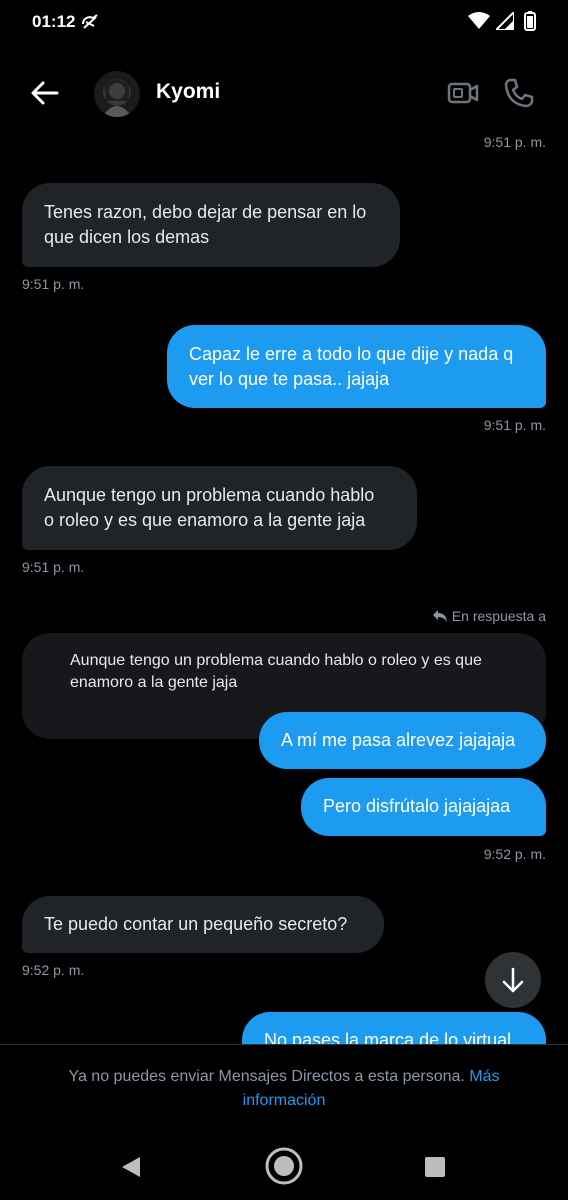 The width and height of the screenshot is (568, 1200). I want to click on sent-message: A mí me pasa alrevez jajajaja, so click(402, 740).